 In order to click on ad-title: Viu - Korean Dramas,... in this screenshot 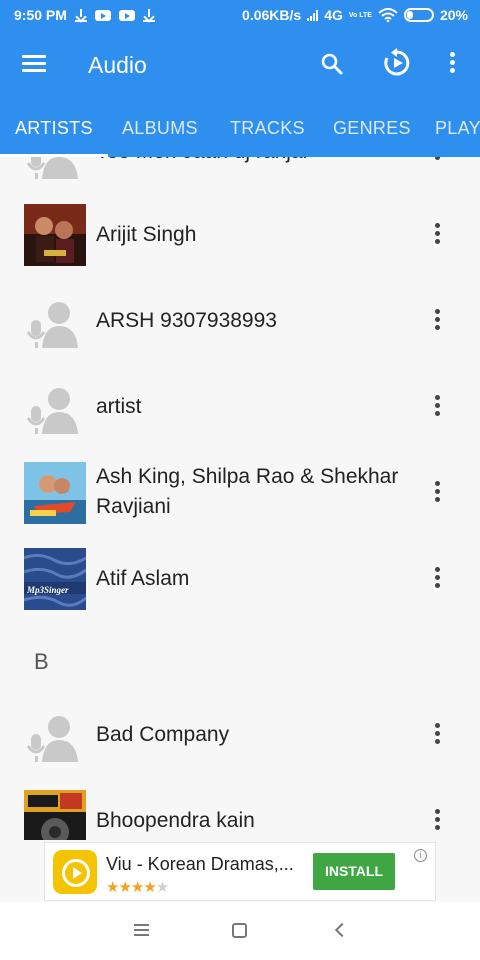, I will do `click(200, 864)`.